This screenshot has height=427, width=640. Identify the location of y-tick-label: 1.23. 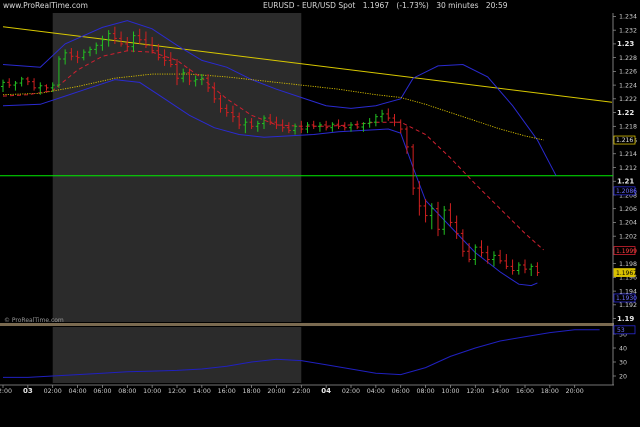
(625, 44).